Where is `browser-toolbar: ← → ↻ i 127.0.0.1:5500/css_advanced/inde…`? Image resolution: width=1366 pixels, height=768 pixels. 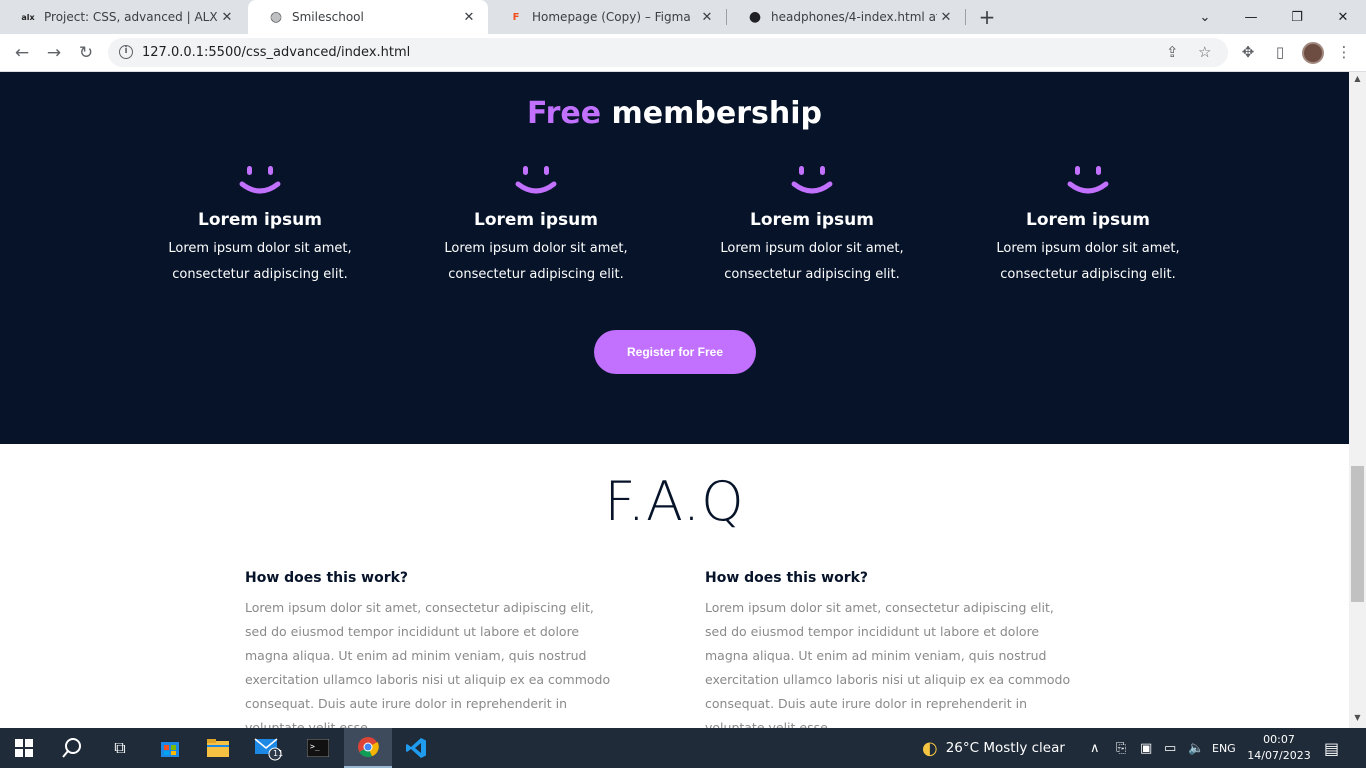 browser-toolbar: ← → ↻ i 127.0.0.1:5500/css_advanced/inde… is located at coordinates (683, 53).